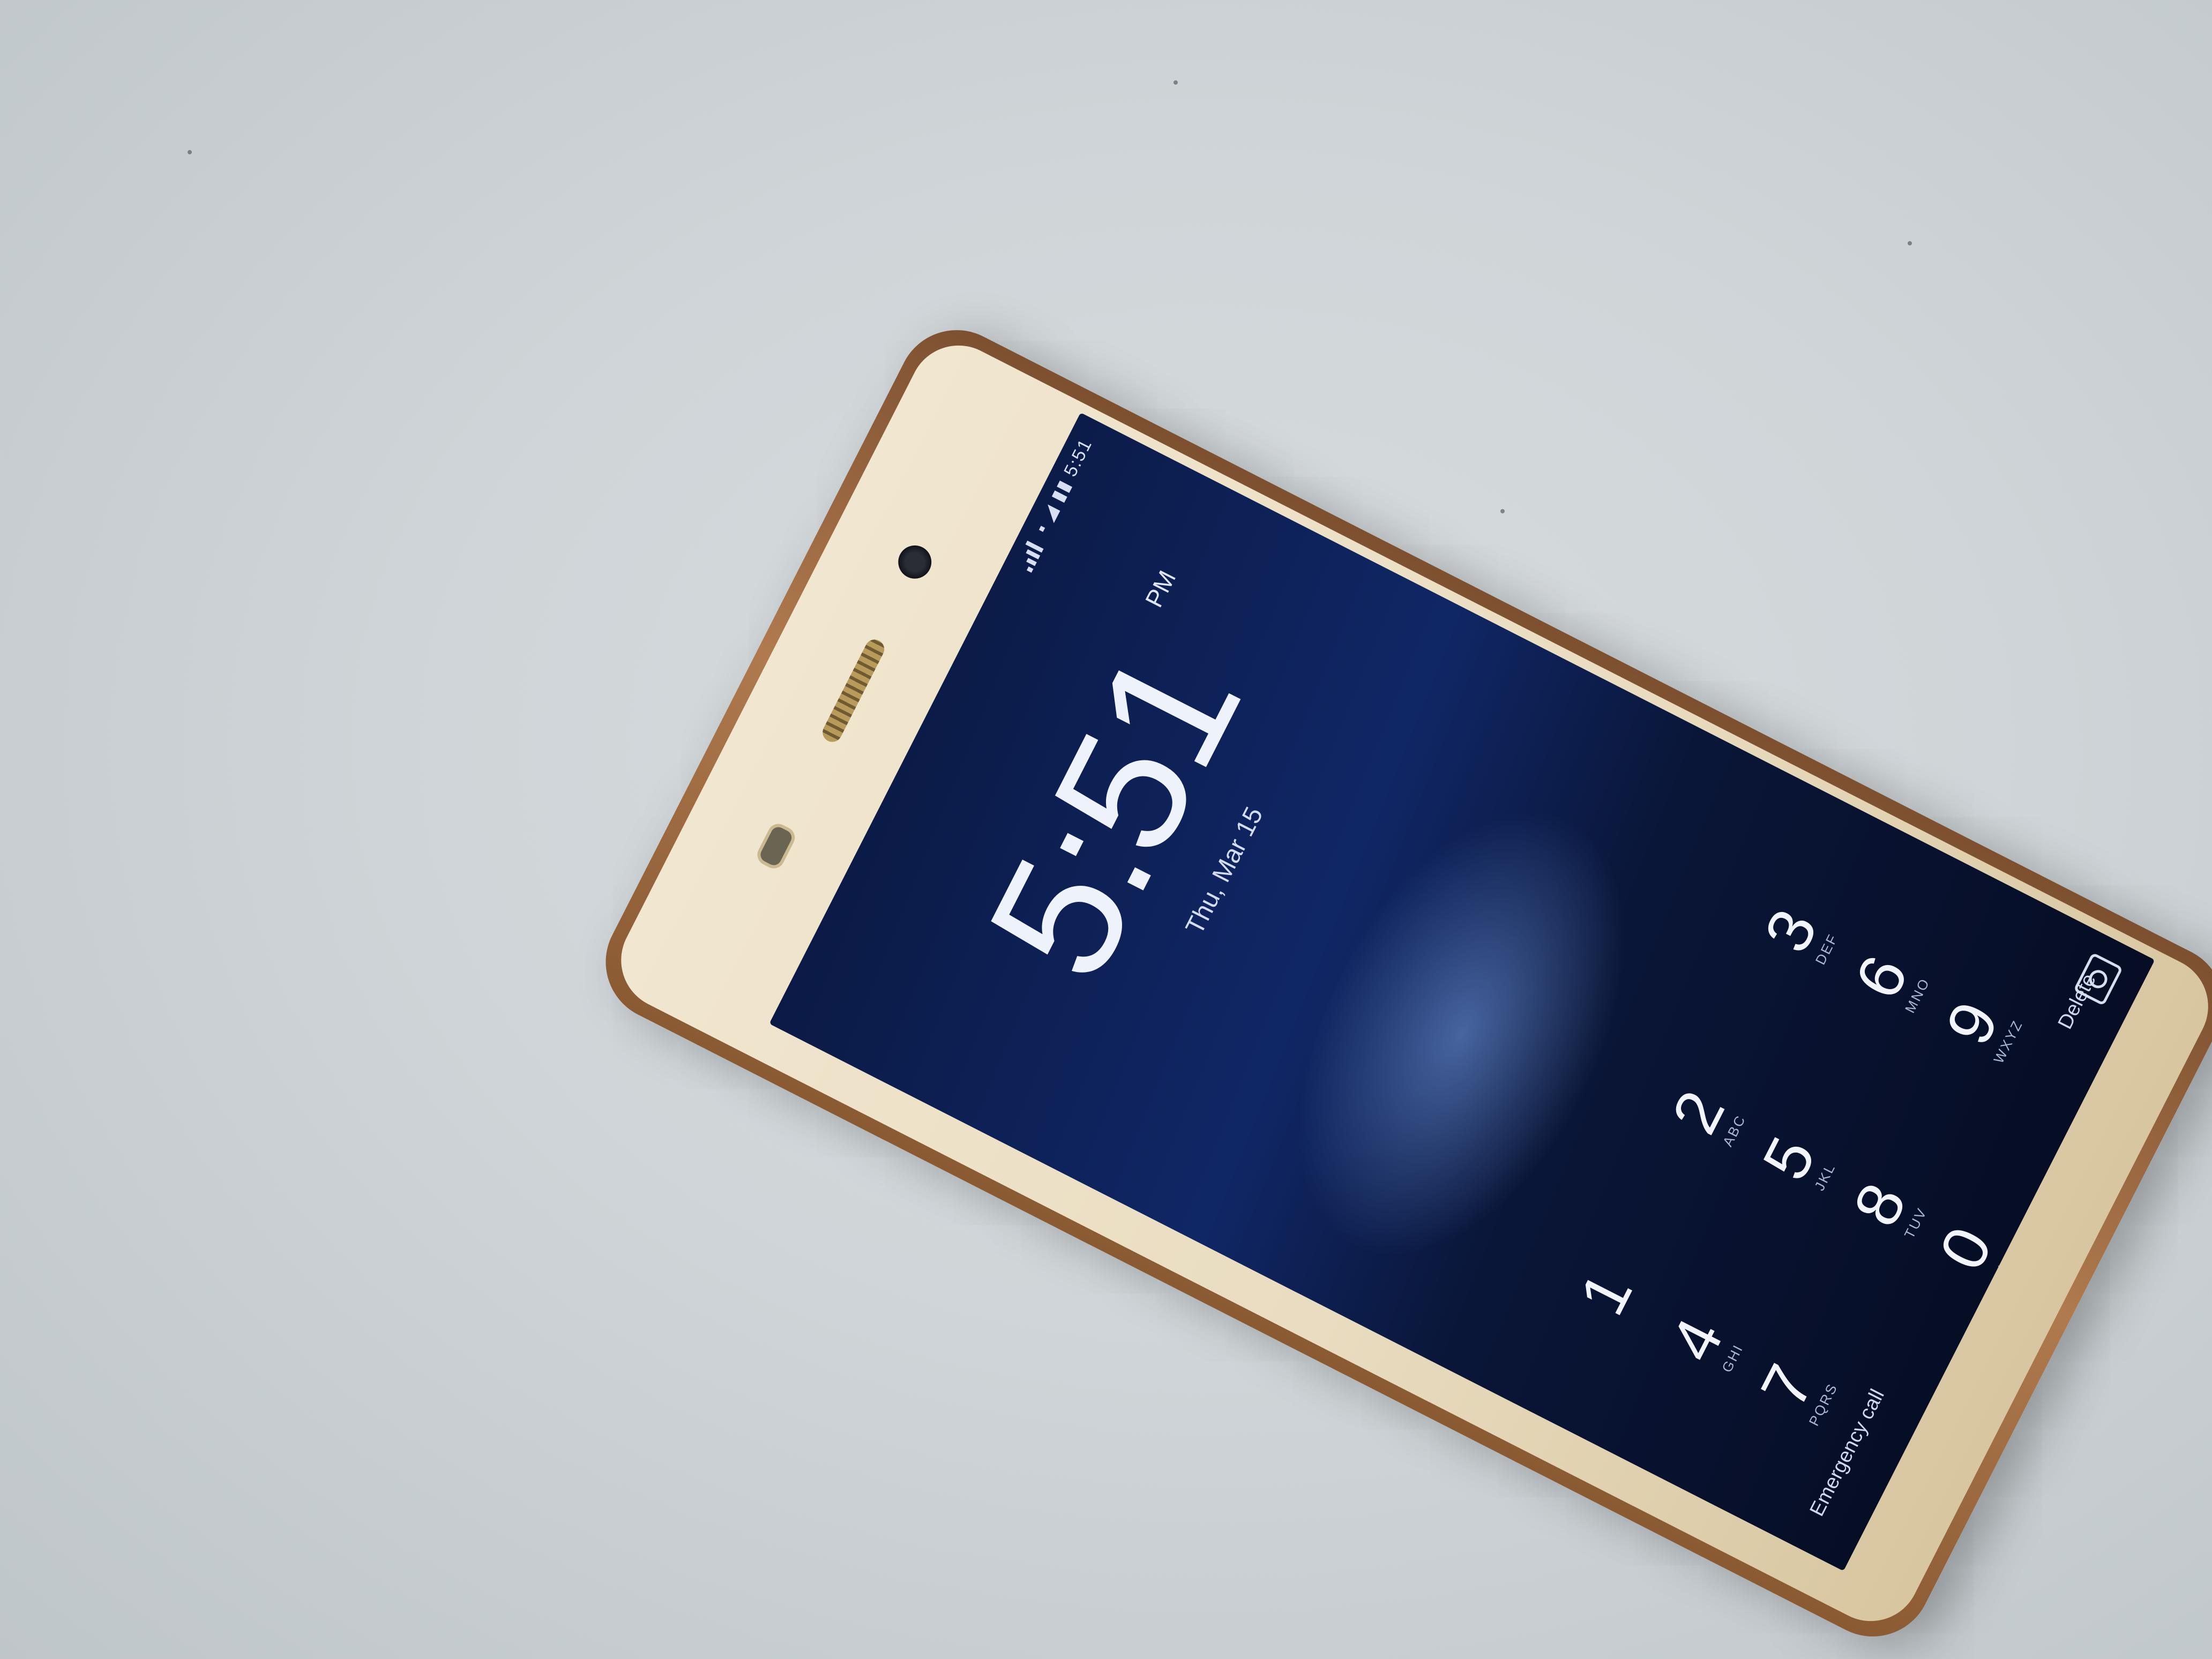 This screenshot has height=1659, width=2212. What do you see at coordinates (914, 562) in the screenshot?
I see `front-camera-lens` at bounding box center [914, 562].